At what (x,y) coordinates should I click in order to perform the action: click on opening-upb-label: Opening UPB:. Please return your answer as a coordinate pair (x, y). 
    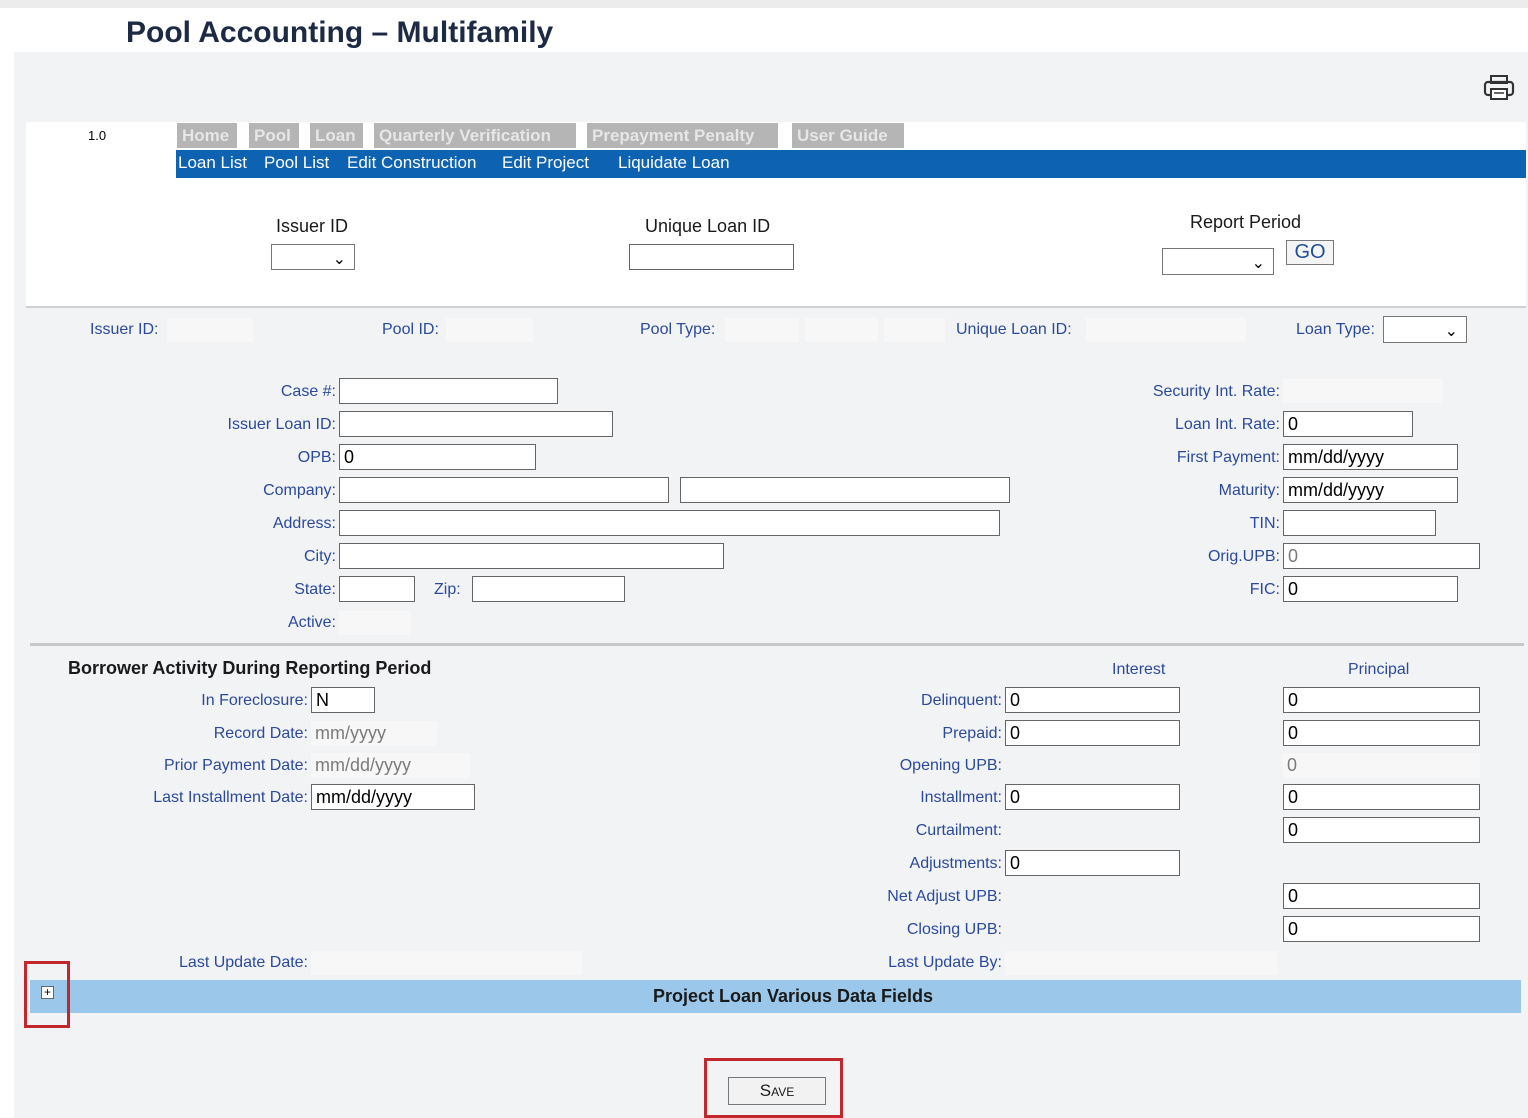
    Looking at the image, I should click on (950, 765).